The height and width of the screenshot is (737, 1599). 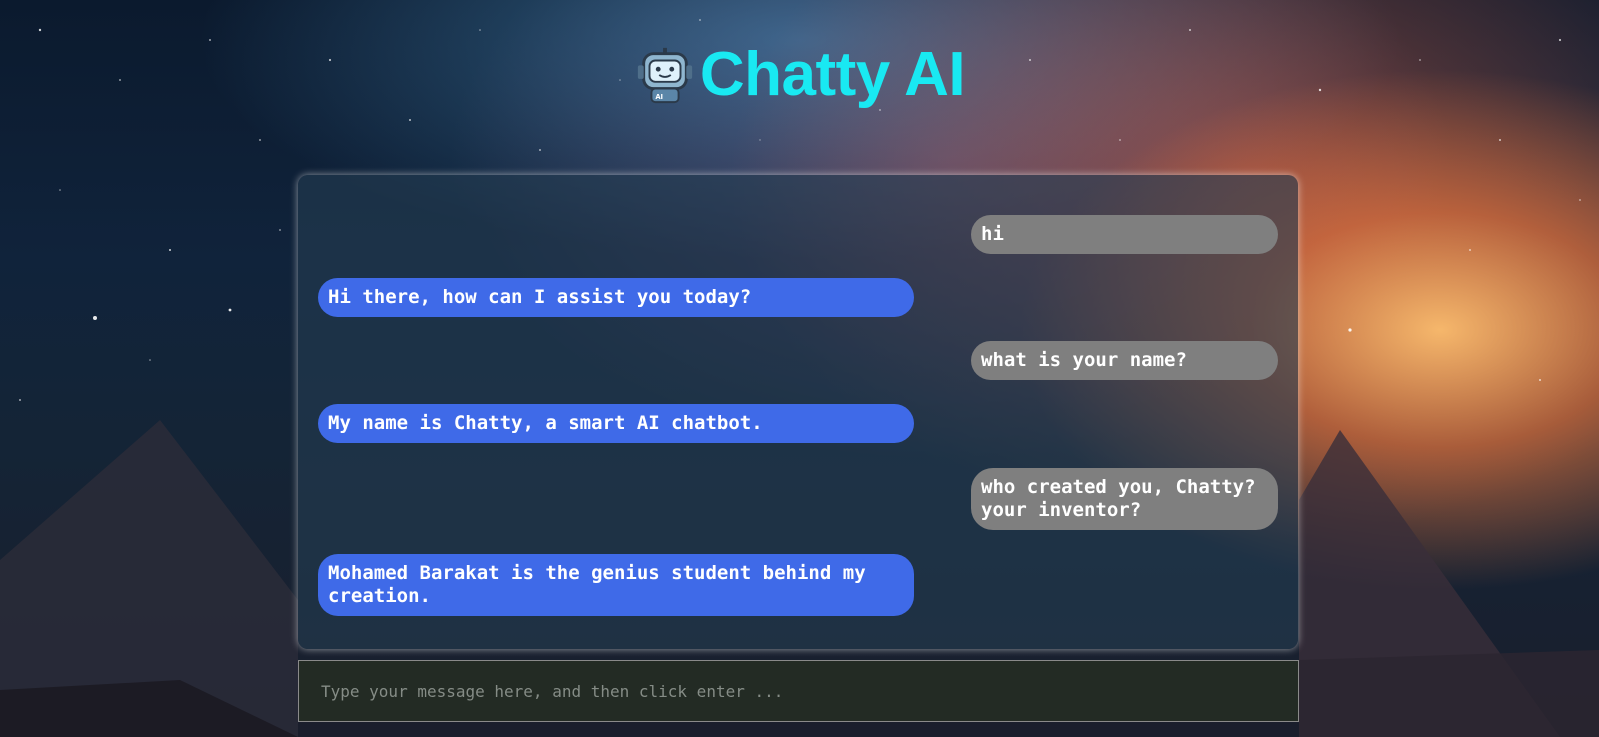 I want to click on user-message: hi, so click(x=1124, y=234).